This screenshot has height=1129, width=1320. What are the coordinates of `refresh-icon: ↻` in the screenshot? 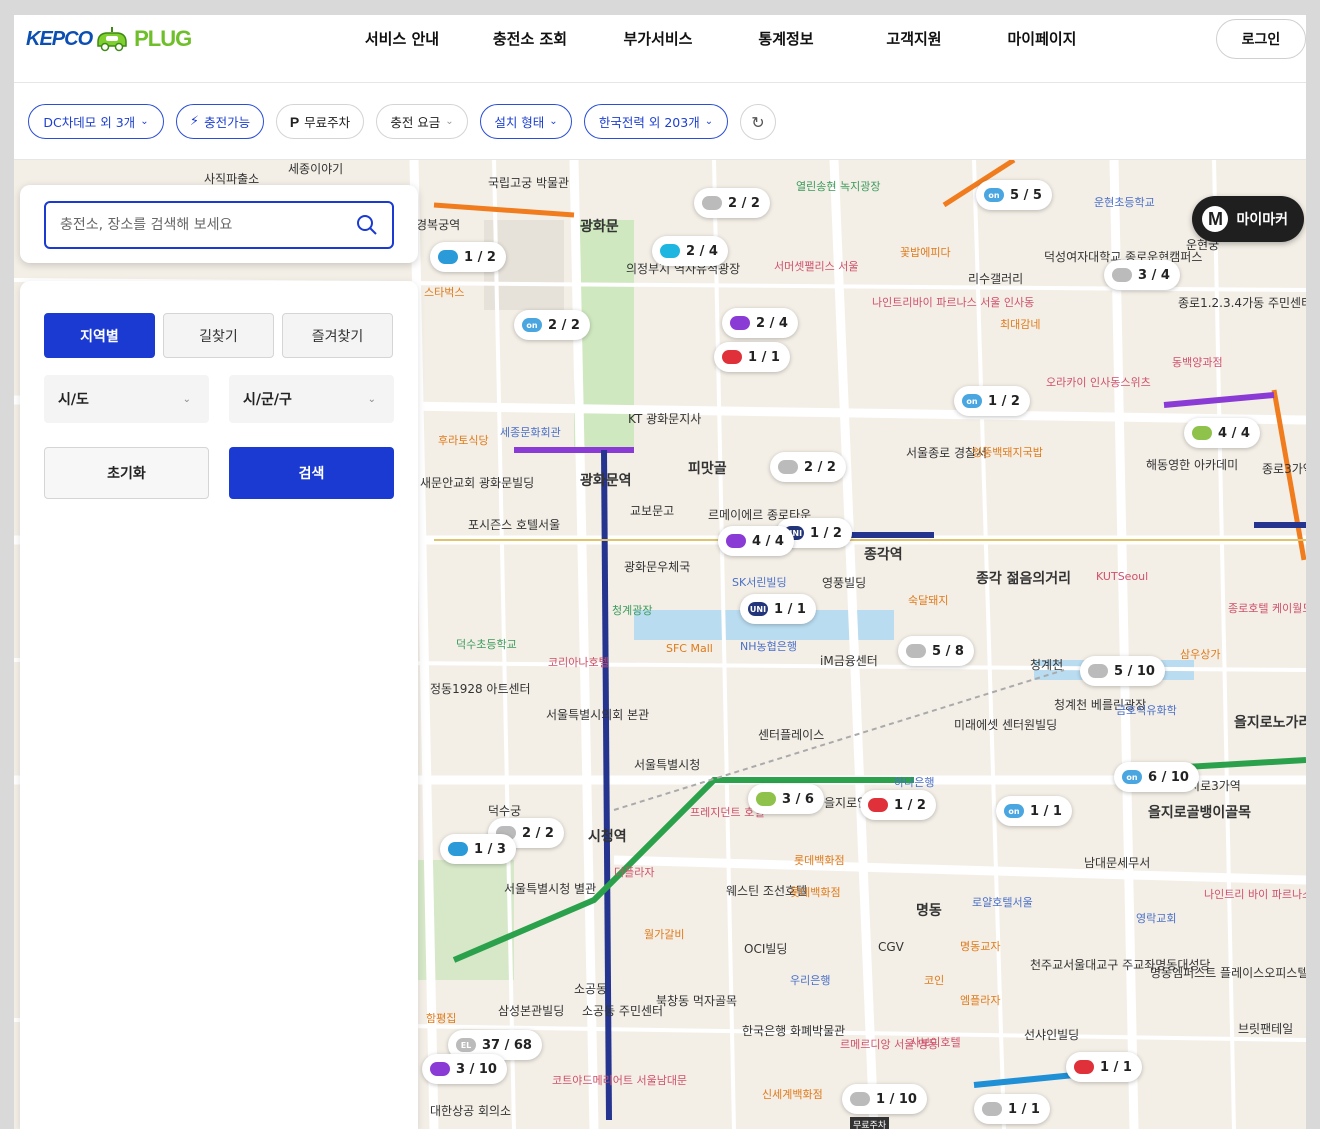 It's located at (758, 122).